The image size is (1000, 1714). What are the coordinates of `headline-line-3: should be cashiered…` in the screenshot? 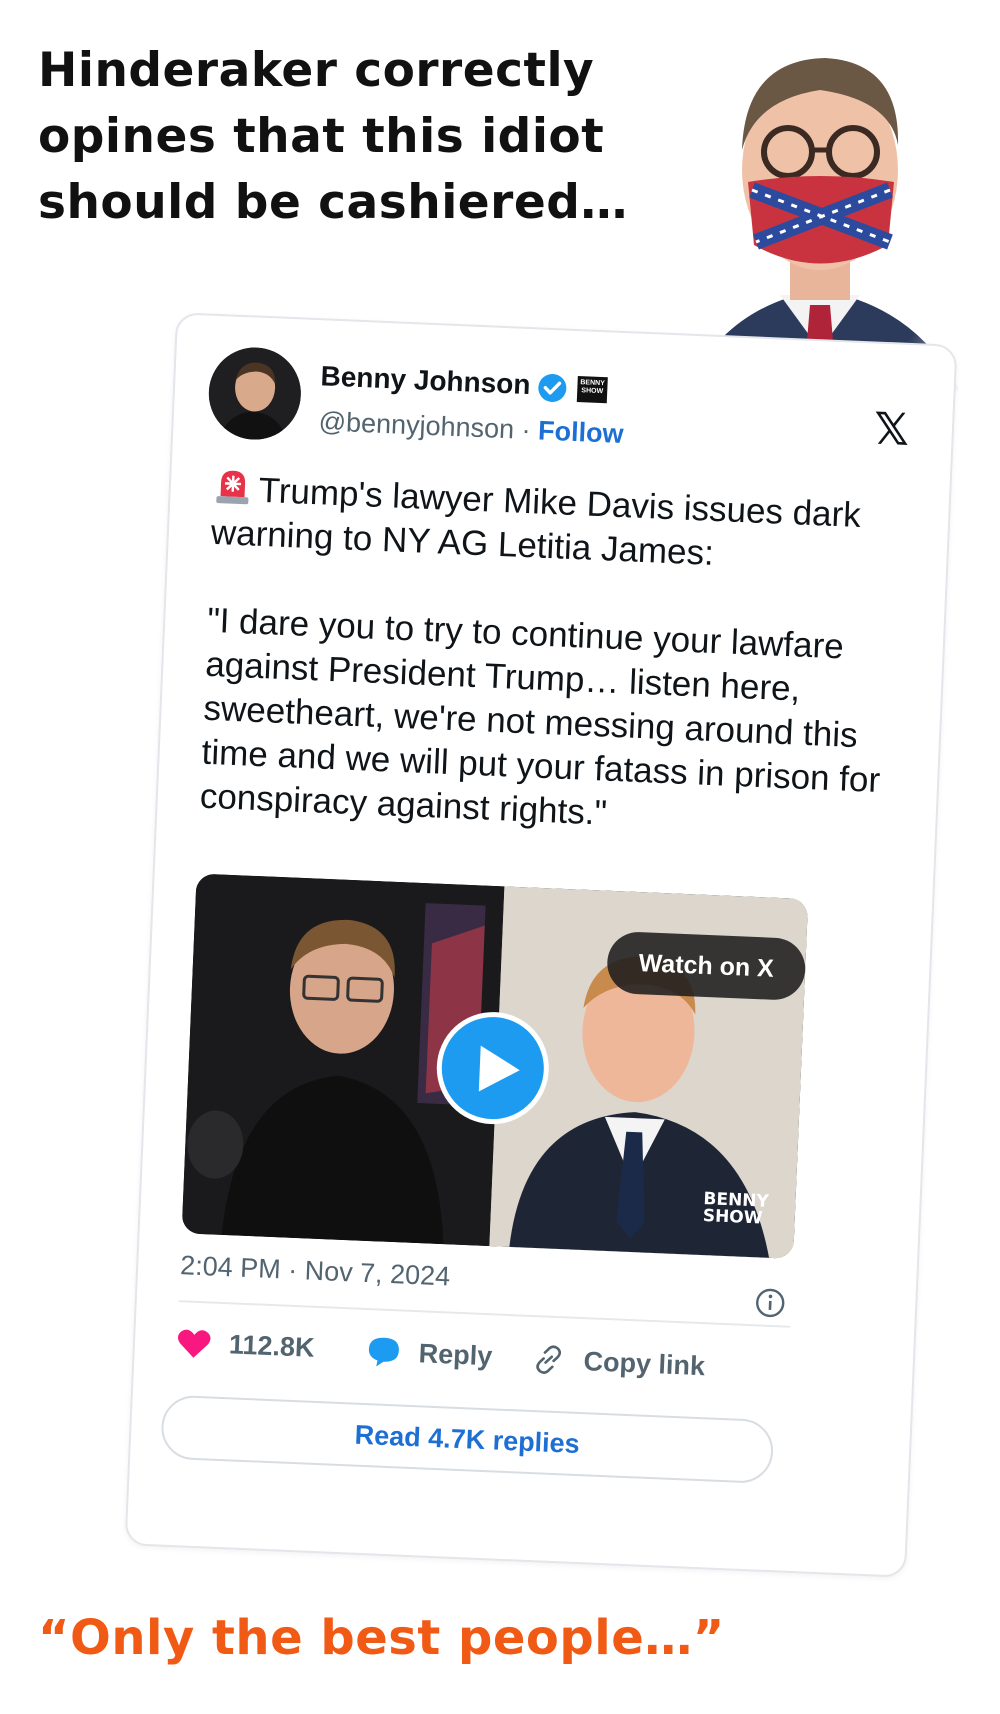 It's located at (333, 202).